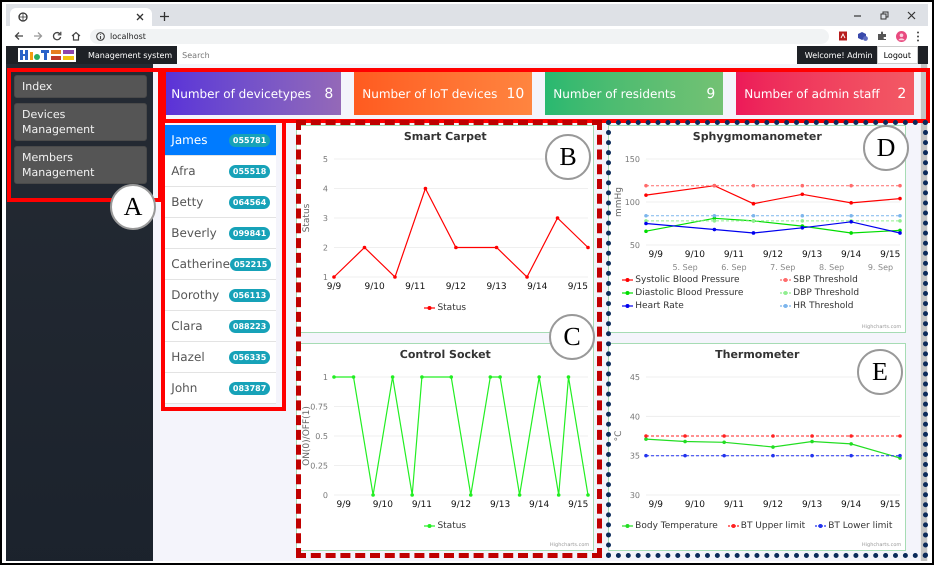  I want to click on axis-label: 4, so click(325, 189).